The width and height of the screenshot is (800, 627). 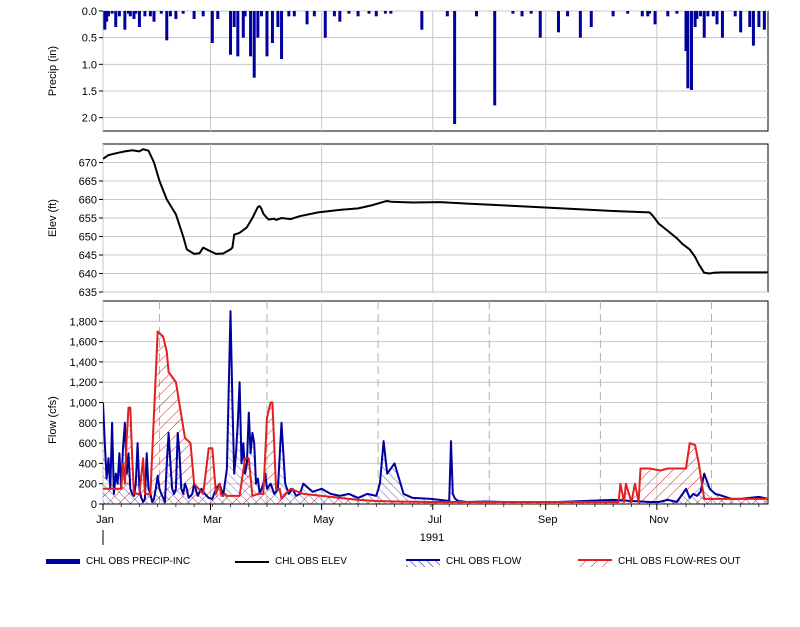 I want to click on x-axis-year-label: 1991, so click(x=432, y=538).